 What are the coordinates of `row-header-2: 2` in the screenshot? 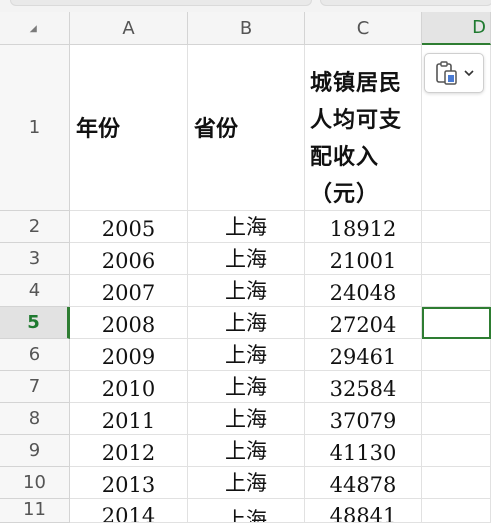 It's located at (35, 227).